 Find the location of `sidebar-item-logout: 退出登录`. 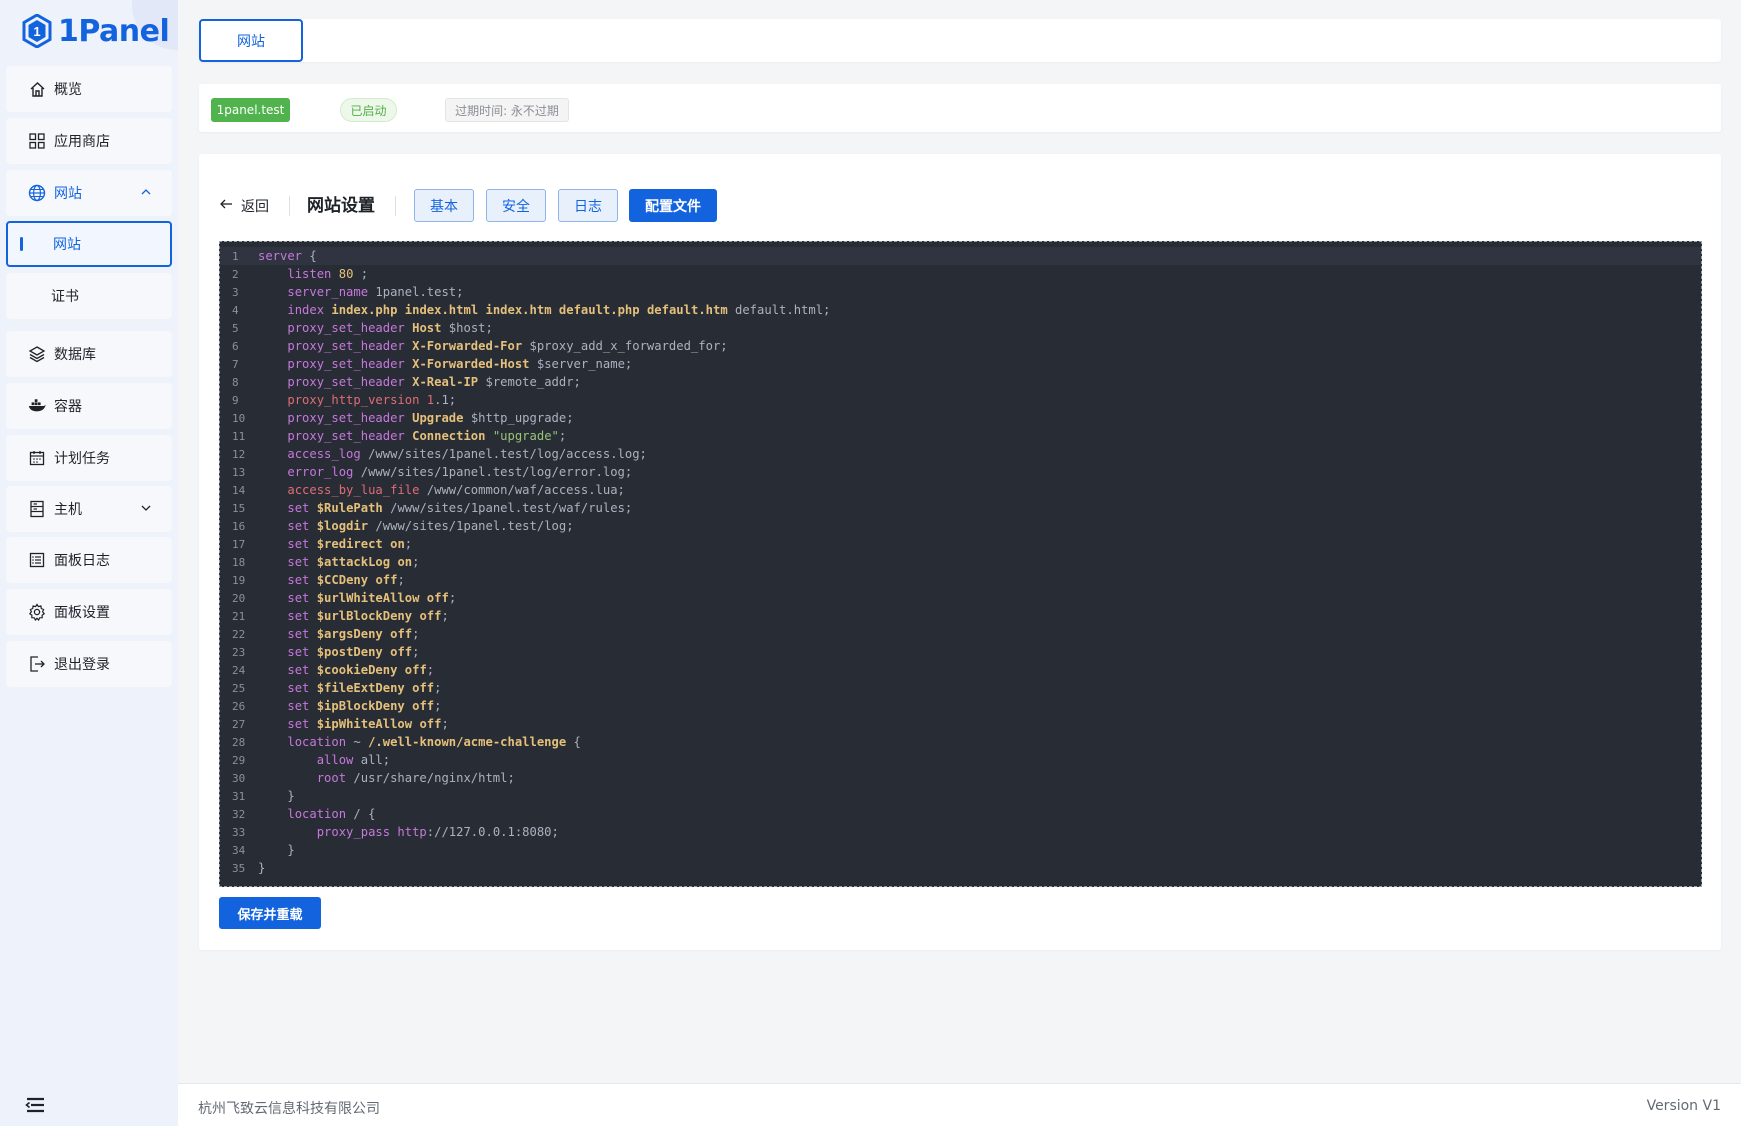

sidebar-item-logout: 退出登录 is located at coordinates (89, 664).